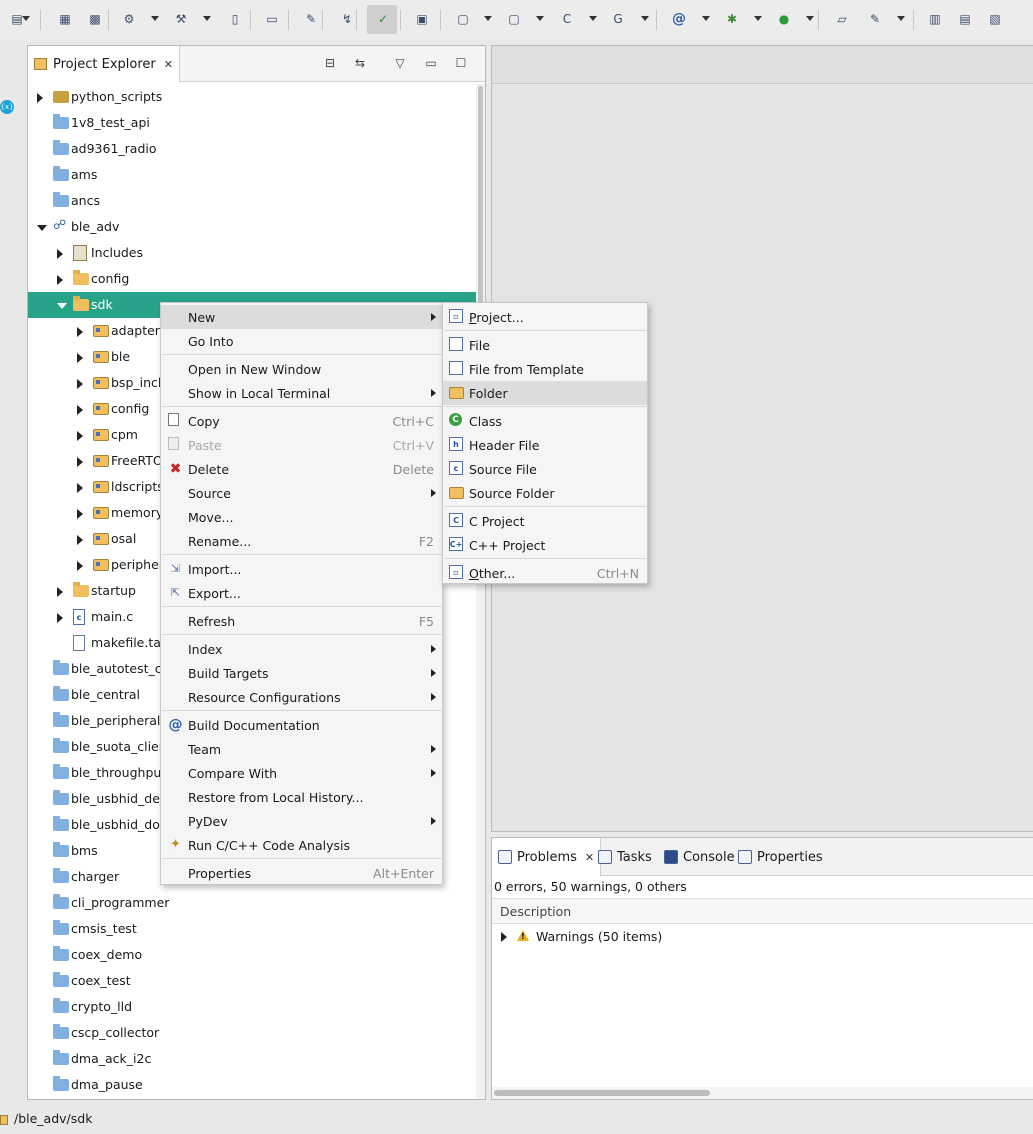 Image resolution: width=1033 pixels, height=1134 pixels. What do you see at coordinates (252, 955) in the screenshot?
I see `tree-item: coex_demo` at bounding box center [252, 955].